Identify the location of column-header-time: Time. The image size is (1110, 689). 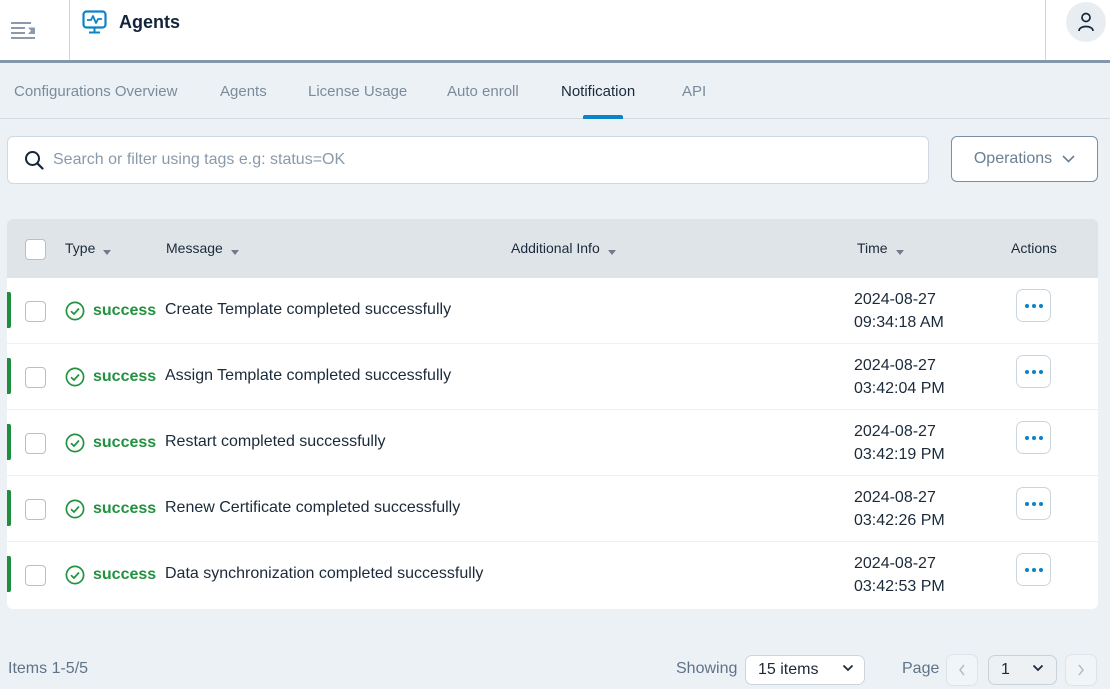
(880, 248).